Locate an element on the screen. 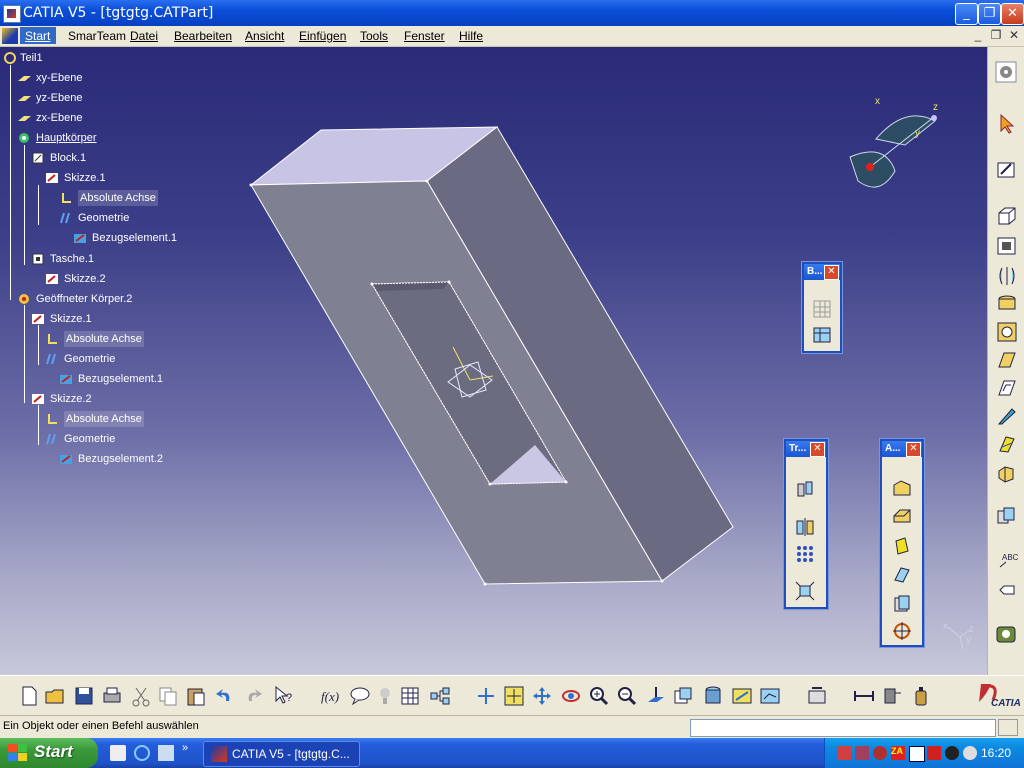 Image resolution: width=1024 pixels, height=768 pixels. doc-minimize-icon: _ is located at coordinates (978, 36).